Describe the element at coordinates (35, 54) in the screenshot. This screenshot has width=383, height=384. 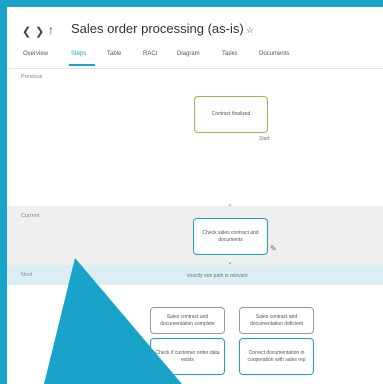
I see `tab-overview: Overview` at that location.